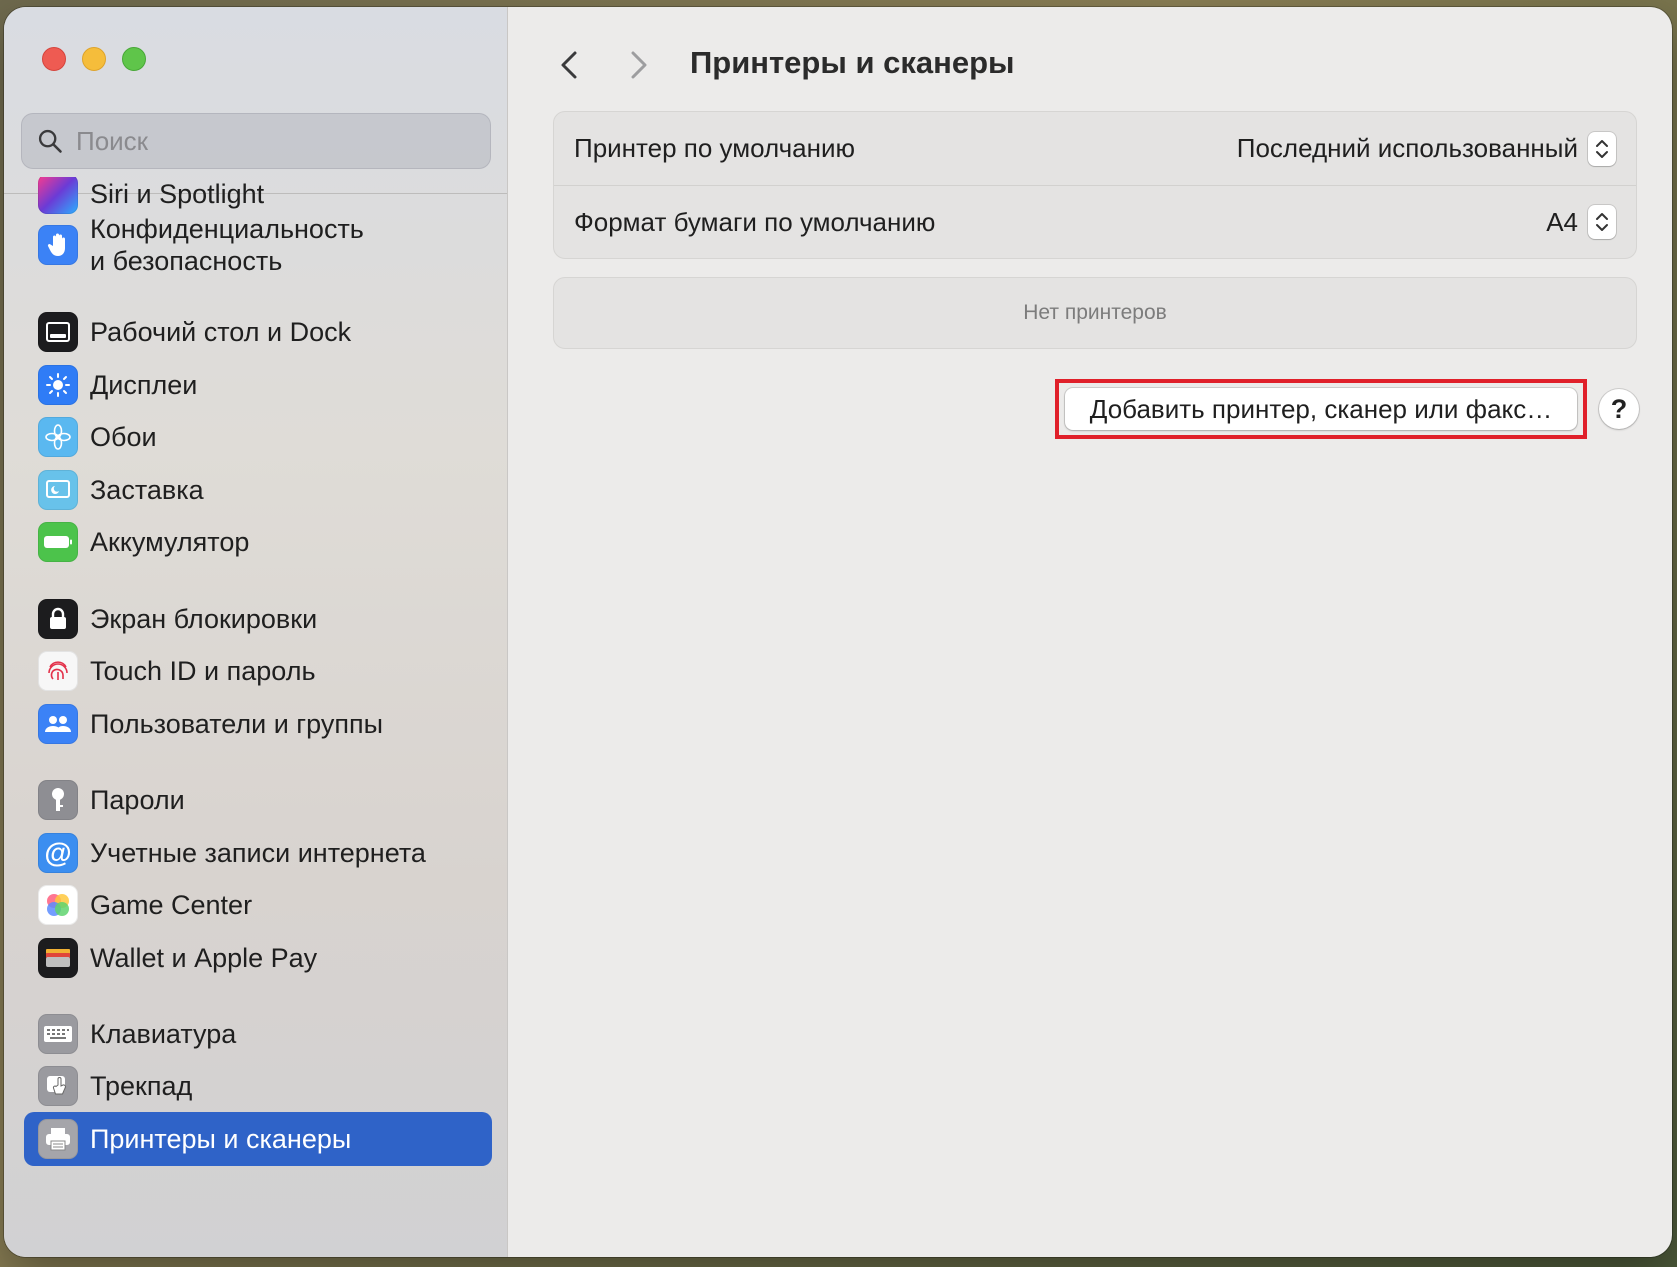 The height and width of the screenshot is (1267, 1677). What do you see at coordinates (258, 1034) in the screenshot?
I see `sidebar-item-keyboard: Клавиатура` at bounding box center [258, 1034].